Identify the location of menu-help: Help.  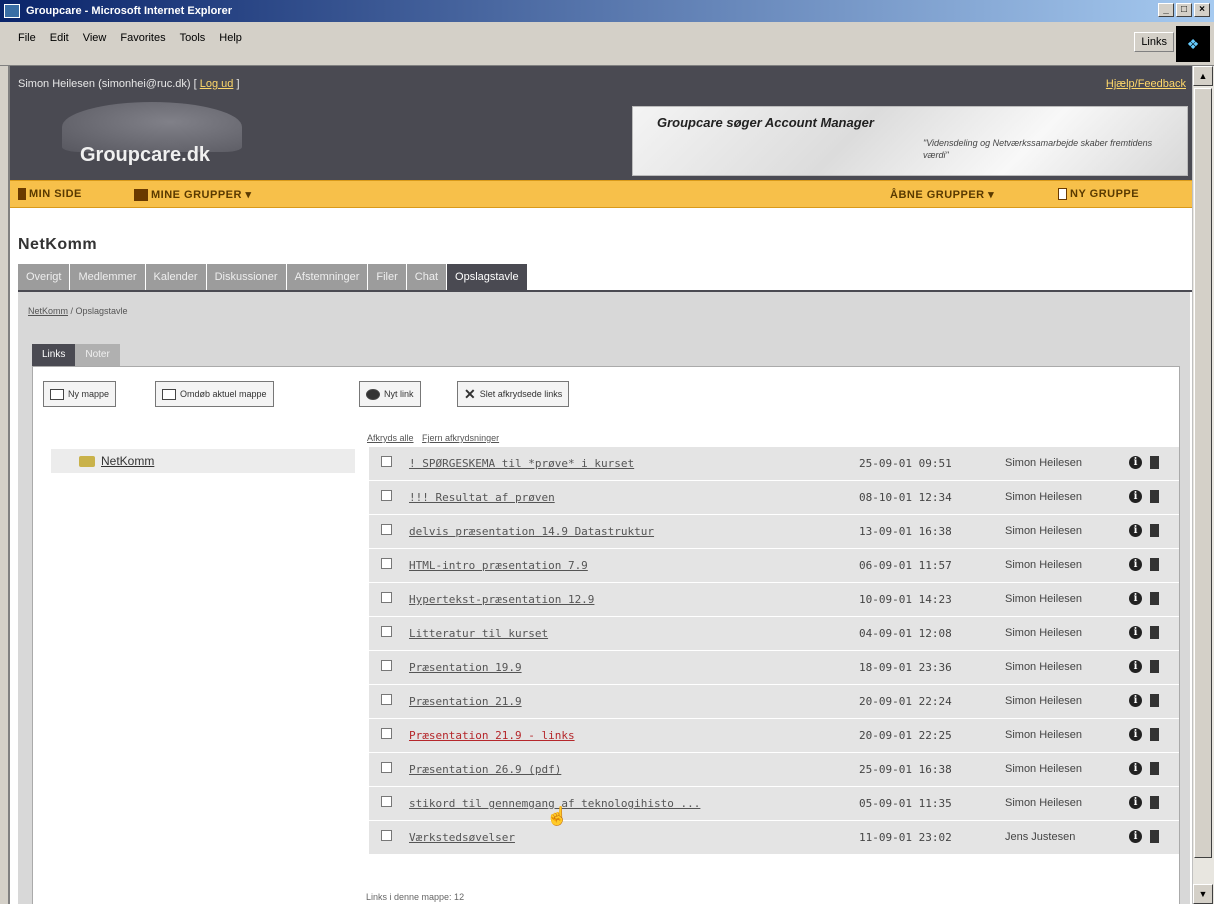
(230, 38).